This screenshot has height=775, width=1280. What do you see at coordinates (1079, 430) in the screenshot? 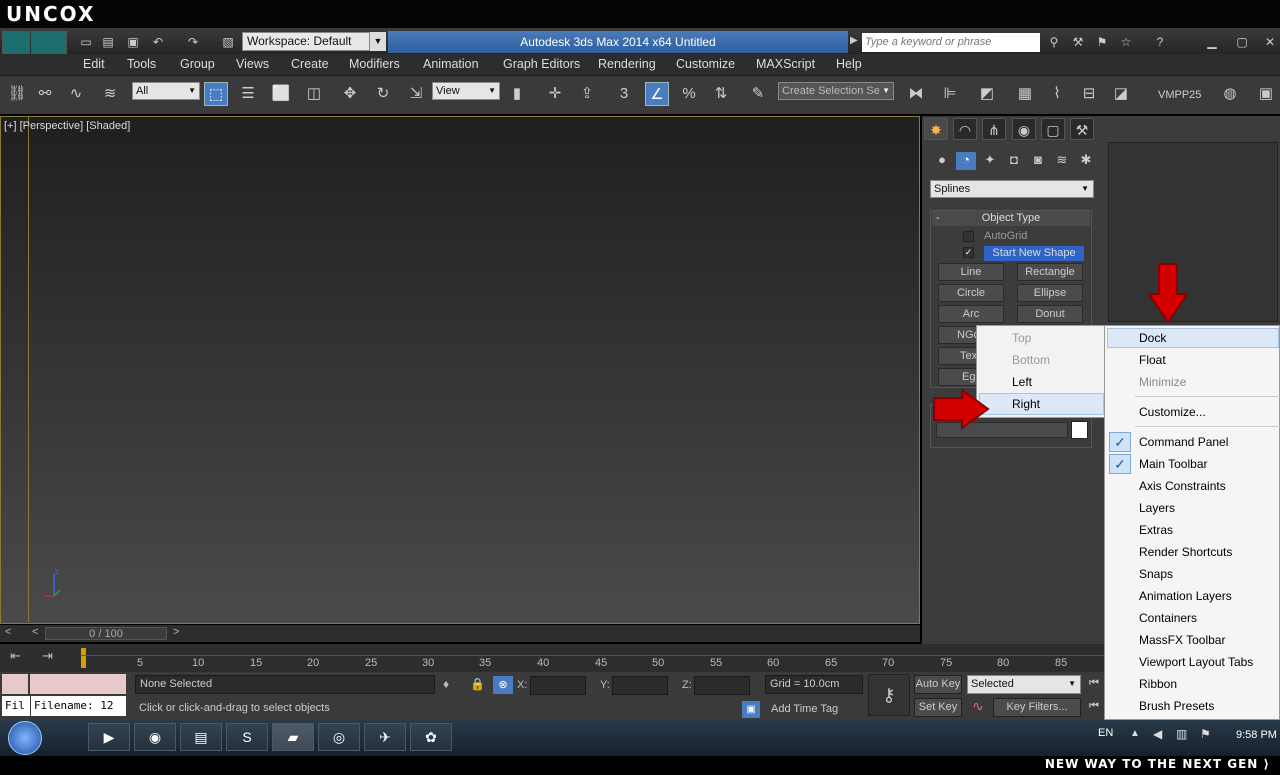
I see `object-color-swatch` at bounding box center [1079, 430].